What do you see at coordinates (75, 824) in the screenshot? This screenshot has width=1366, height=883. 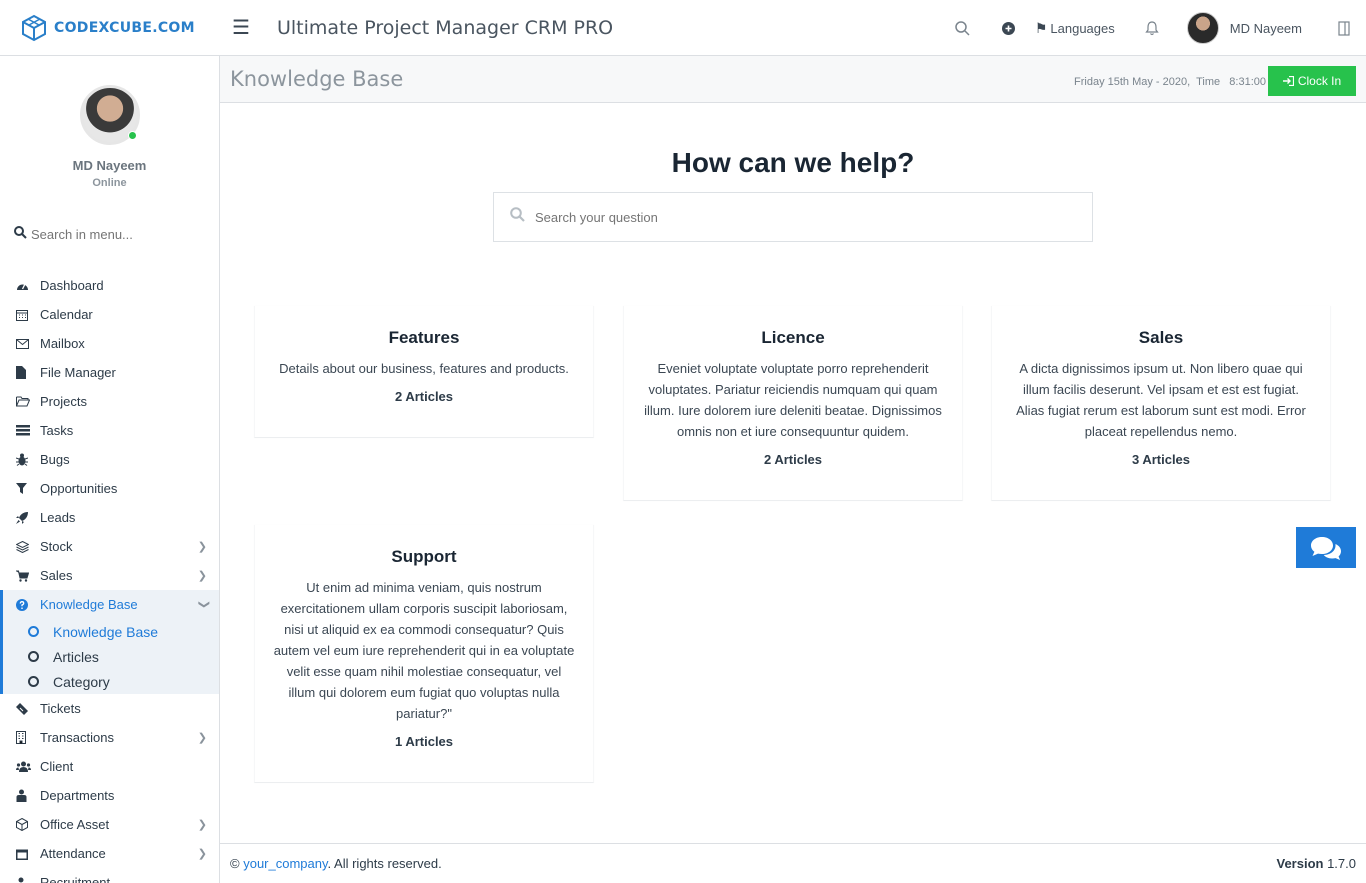 I see `sidebar-item-label: Office Asset` at bounding box center [75, 824].